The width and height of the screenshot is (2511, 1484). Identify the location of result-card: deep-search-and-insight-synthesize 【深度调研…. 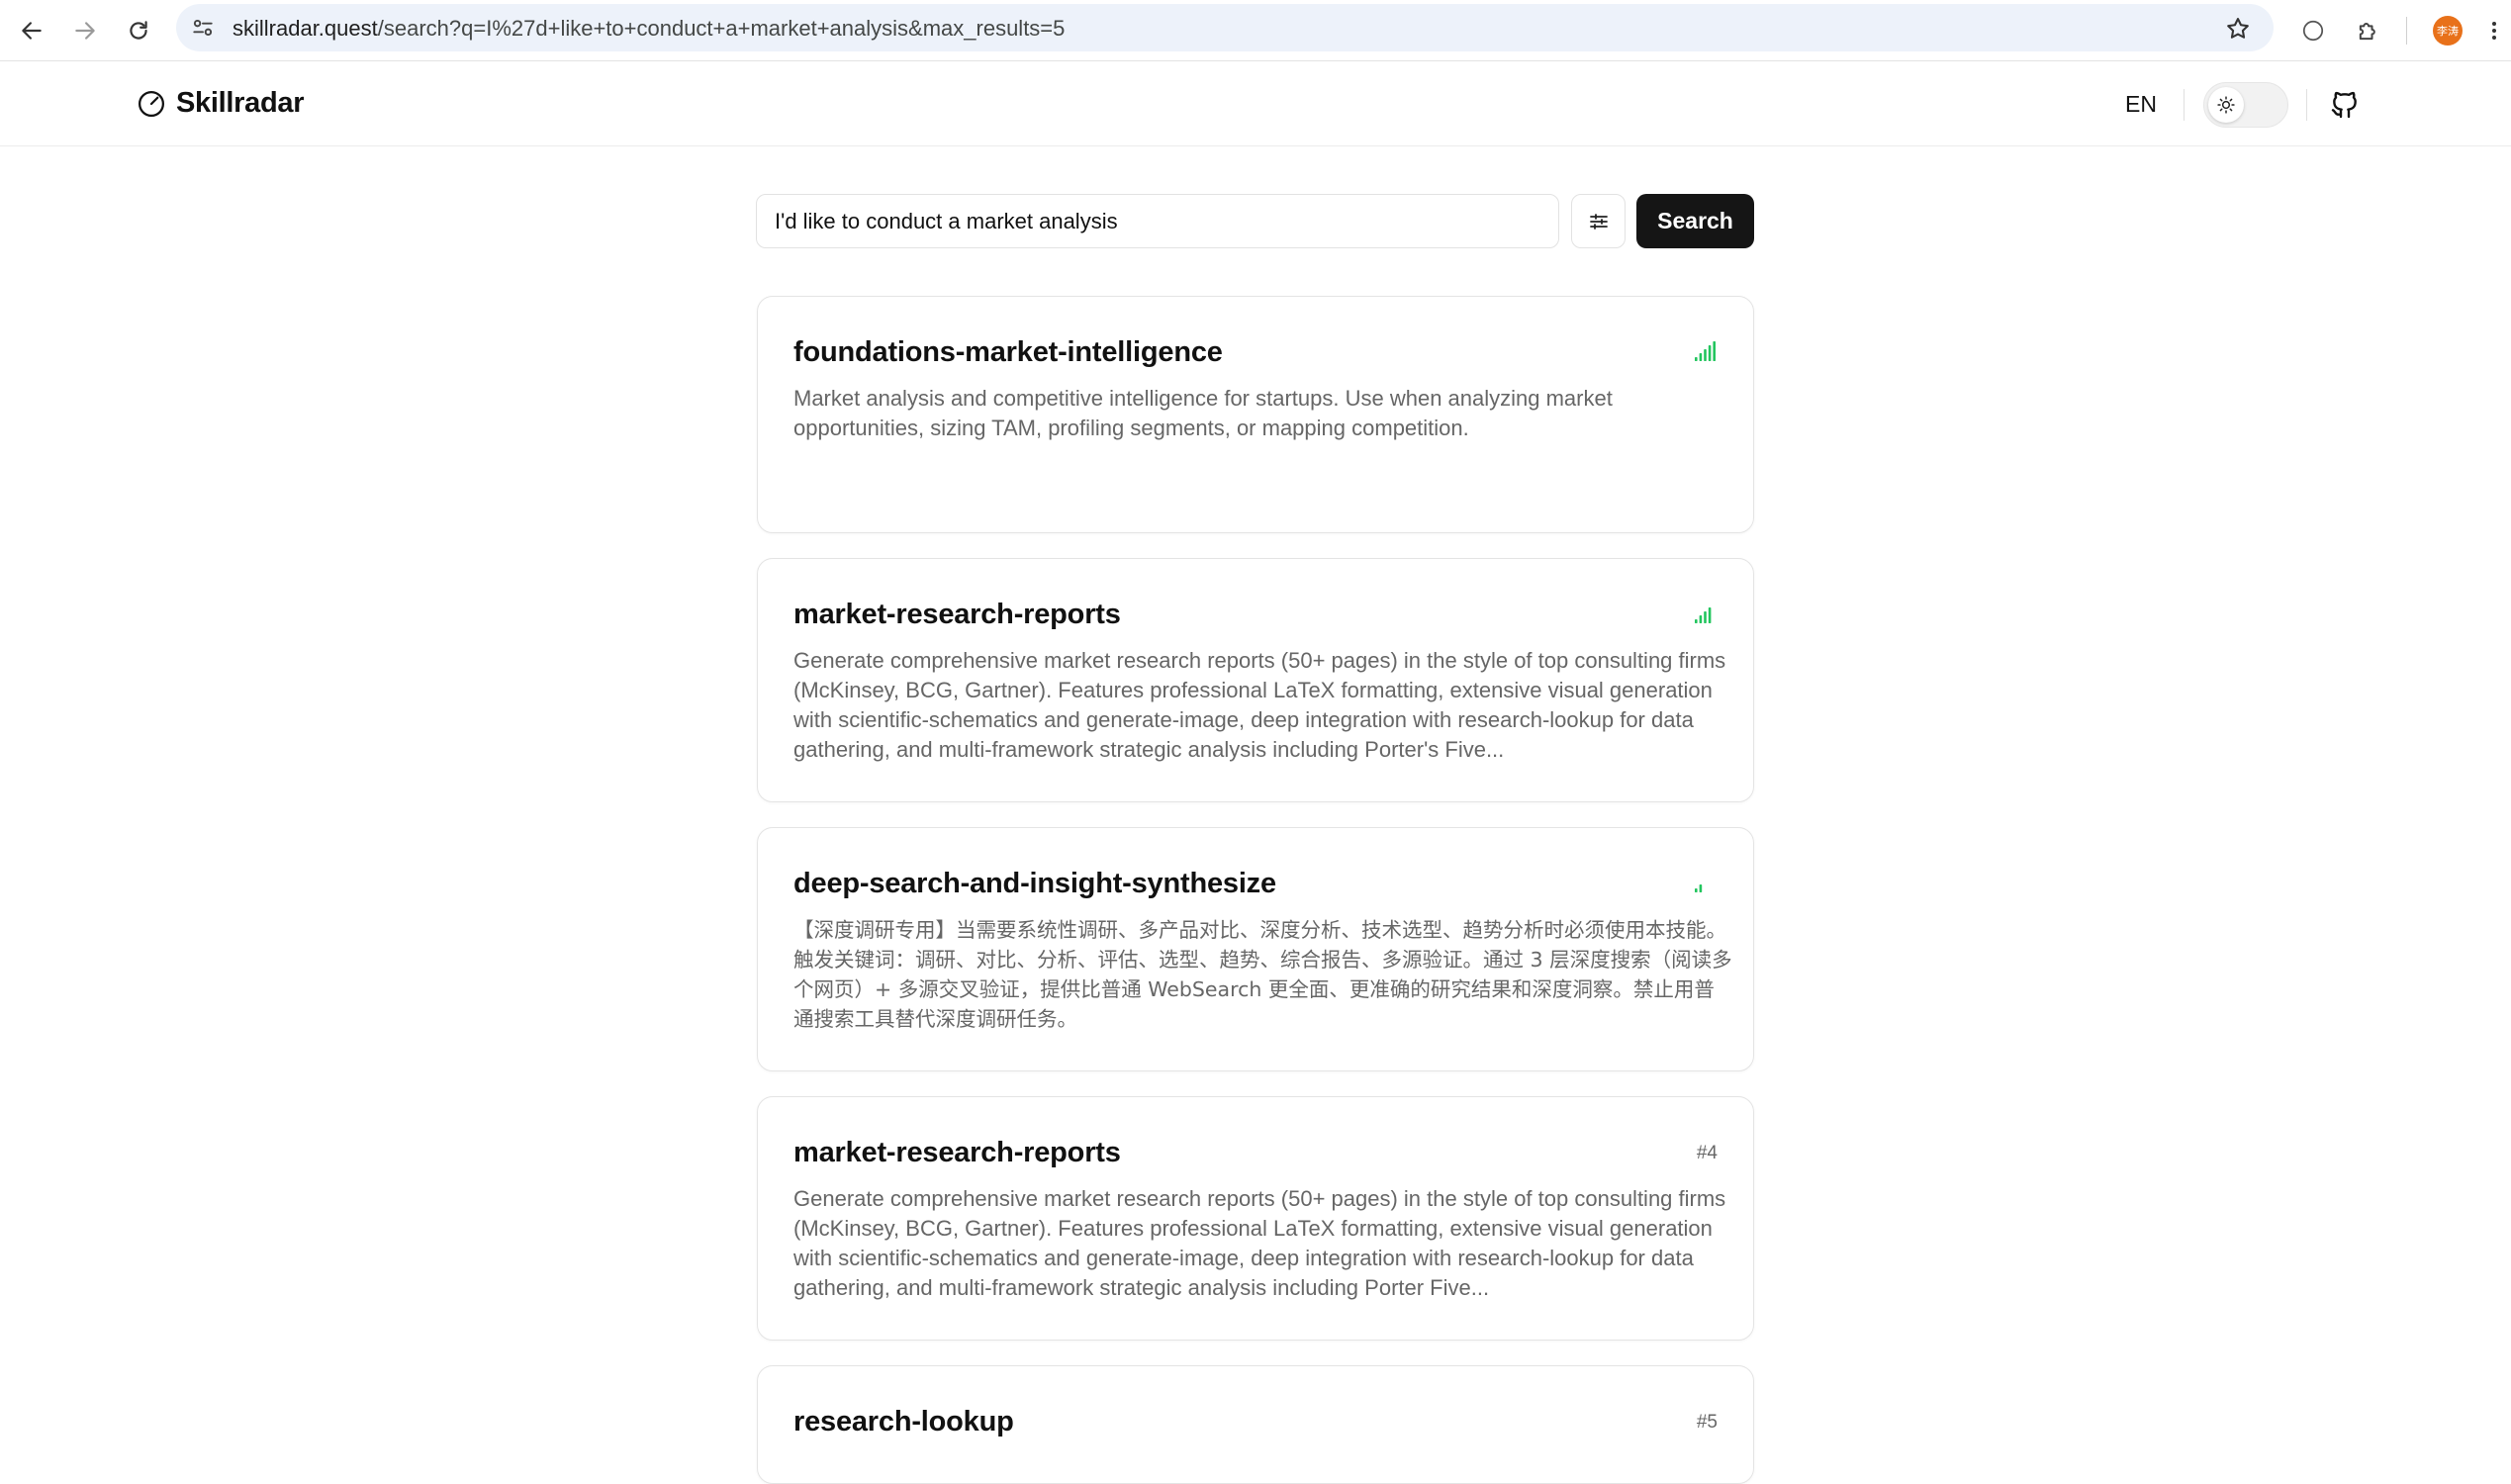
(1255, 949).